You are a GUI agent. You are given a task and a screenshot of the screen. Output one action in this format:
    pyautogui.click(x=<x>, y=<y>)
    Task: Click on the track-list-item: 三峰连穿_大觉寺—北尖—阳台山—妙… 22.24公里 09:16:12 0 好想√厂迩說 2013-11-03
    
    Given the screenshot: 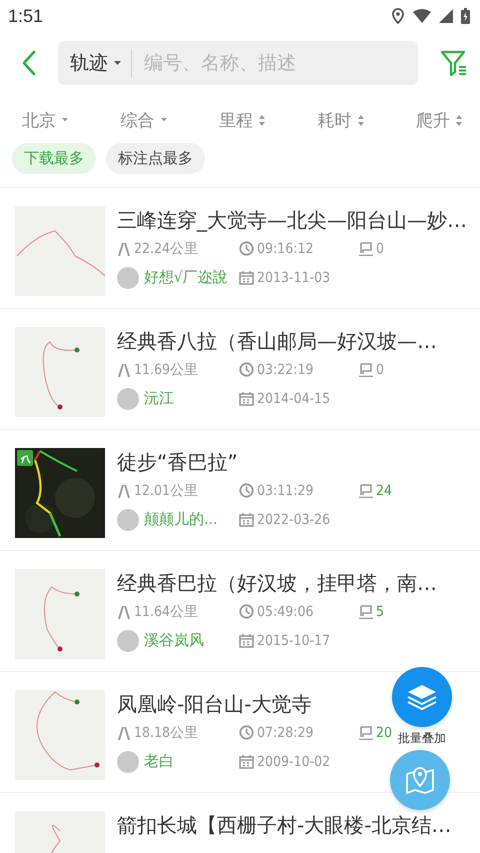 What is the action you would take?
    pyautogui.click(x=240, y=248)
    